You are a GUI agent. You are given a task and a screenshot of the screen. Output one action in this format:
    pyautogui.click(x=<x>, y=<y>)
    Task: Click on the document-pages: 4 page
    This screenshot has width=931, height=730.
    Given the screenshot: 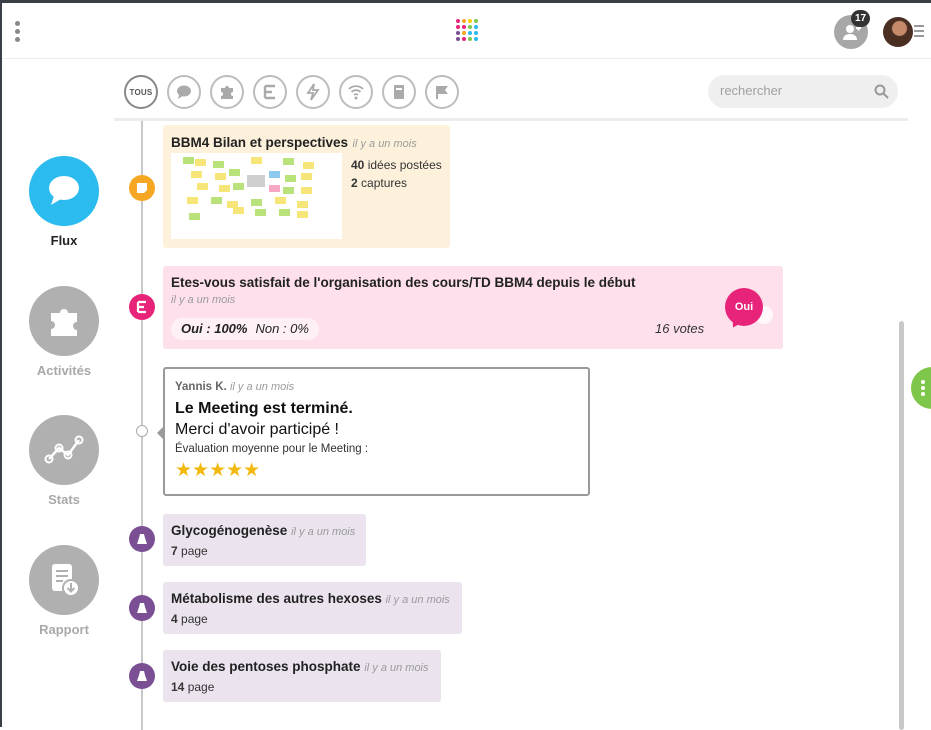 What is the action you would take?
    pyautogui.click(x=189, y=619)
    